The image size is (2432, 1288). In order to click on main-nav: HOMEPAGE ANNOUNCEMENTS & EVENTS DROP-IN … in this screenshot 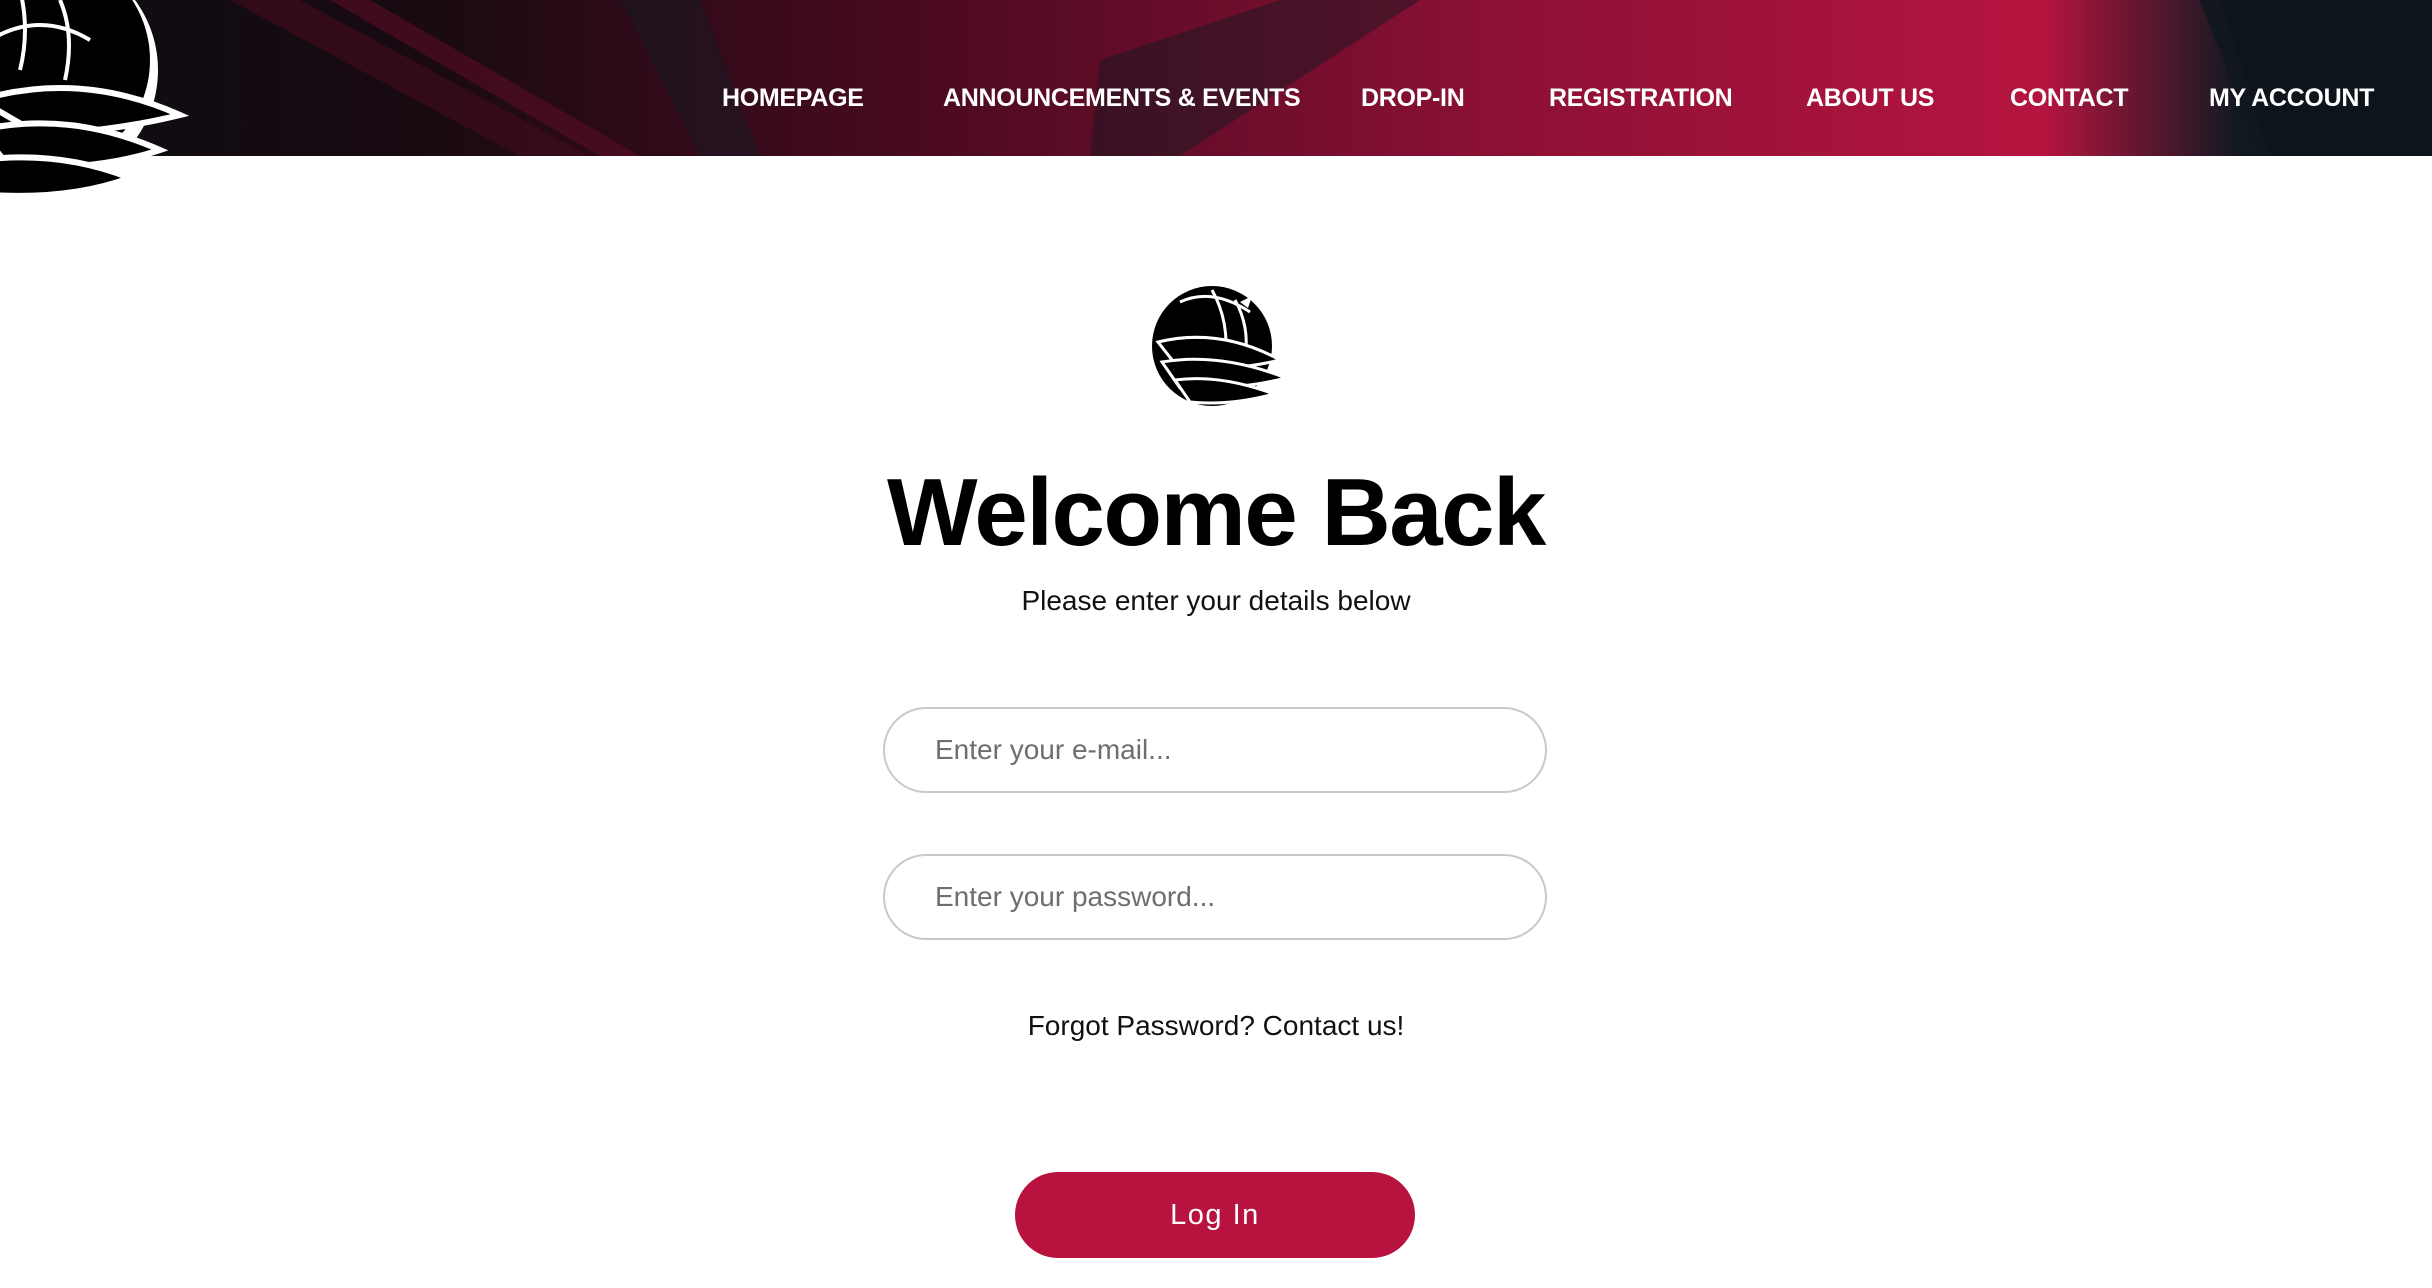, I will do `click(1216, 78)`.